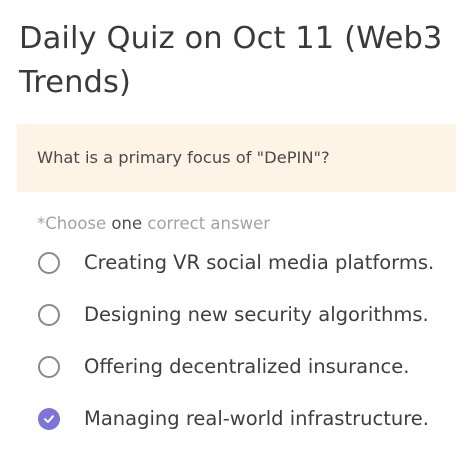 The height and width of the screenshot is (452, 470). What do you see at coordinates (127, 223) in the screenshot?
I see `instruction-emphasis: one` at bounding box center [127, 223].